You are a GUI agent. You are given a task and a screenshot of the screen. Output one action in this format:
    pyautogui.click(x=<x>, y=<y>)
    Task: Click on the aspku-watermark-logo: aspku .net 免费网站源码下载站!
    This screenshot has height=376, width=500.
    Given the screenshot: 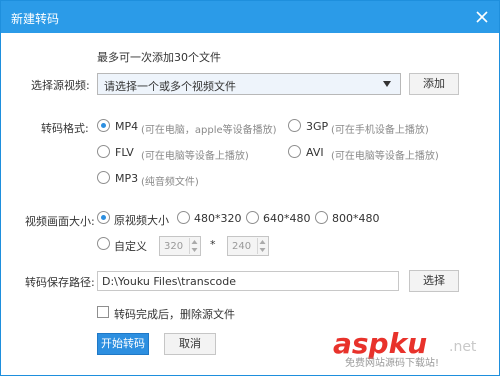 What is the action you would take?
    pyautogui.click(x=411, y=348)
    